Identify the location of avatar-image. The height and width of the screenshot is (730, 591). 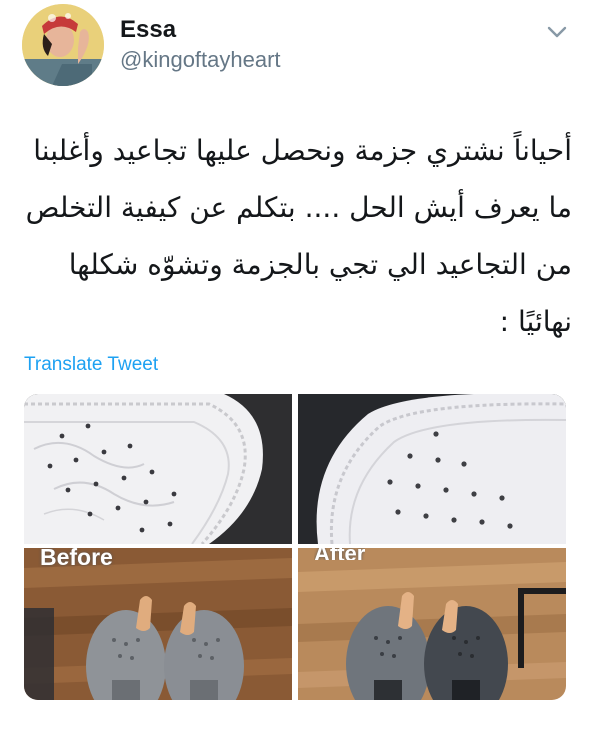
(63, 45).